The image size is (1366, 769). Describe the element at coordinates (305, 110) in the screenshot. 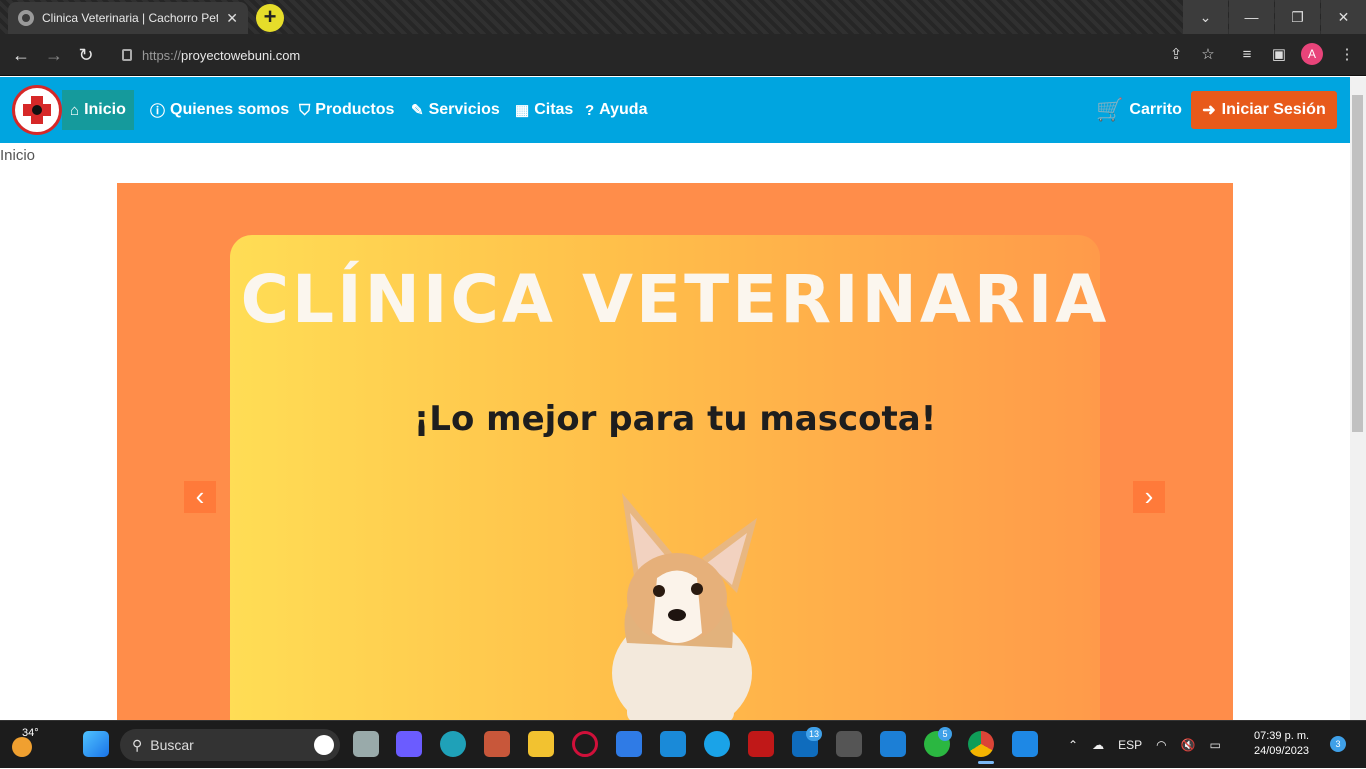

I see `shield-icon: ⛉` at that location.